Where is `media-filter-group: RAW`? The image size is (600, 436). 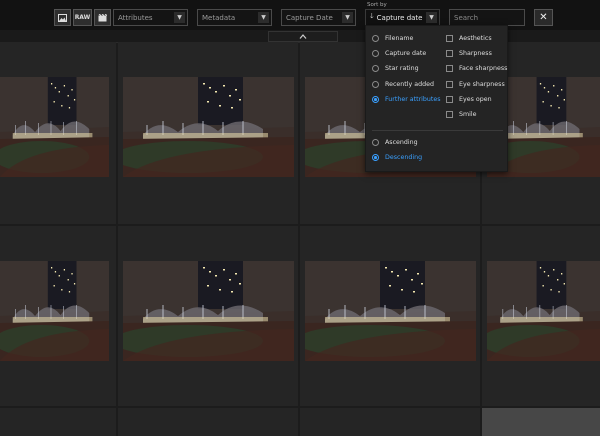 media-filter-group: RAW is located at coordinates (82, 17).